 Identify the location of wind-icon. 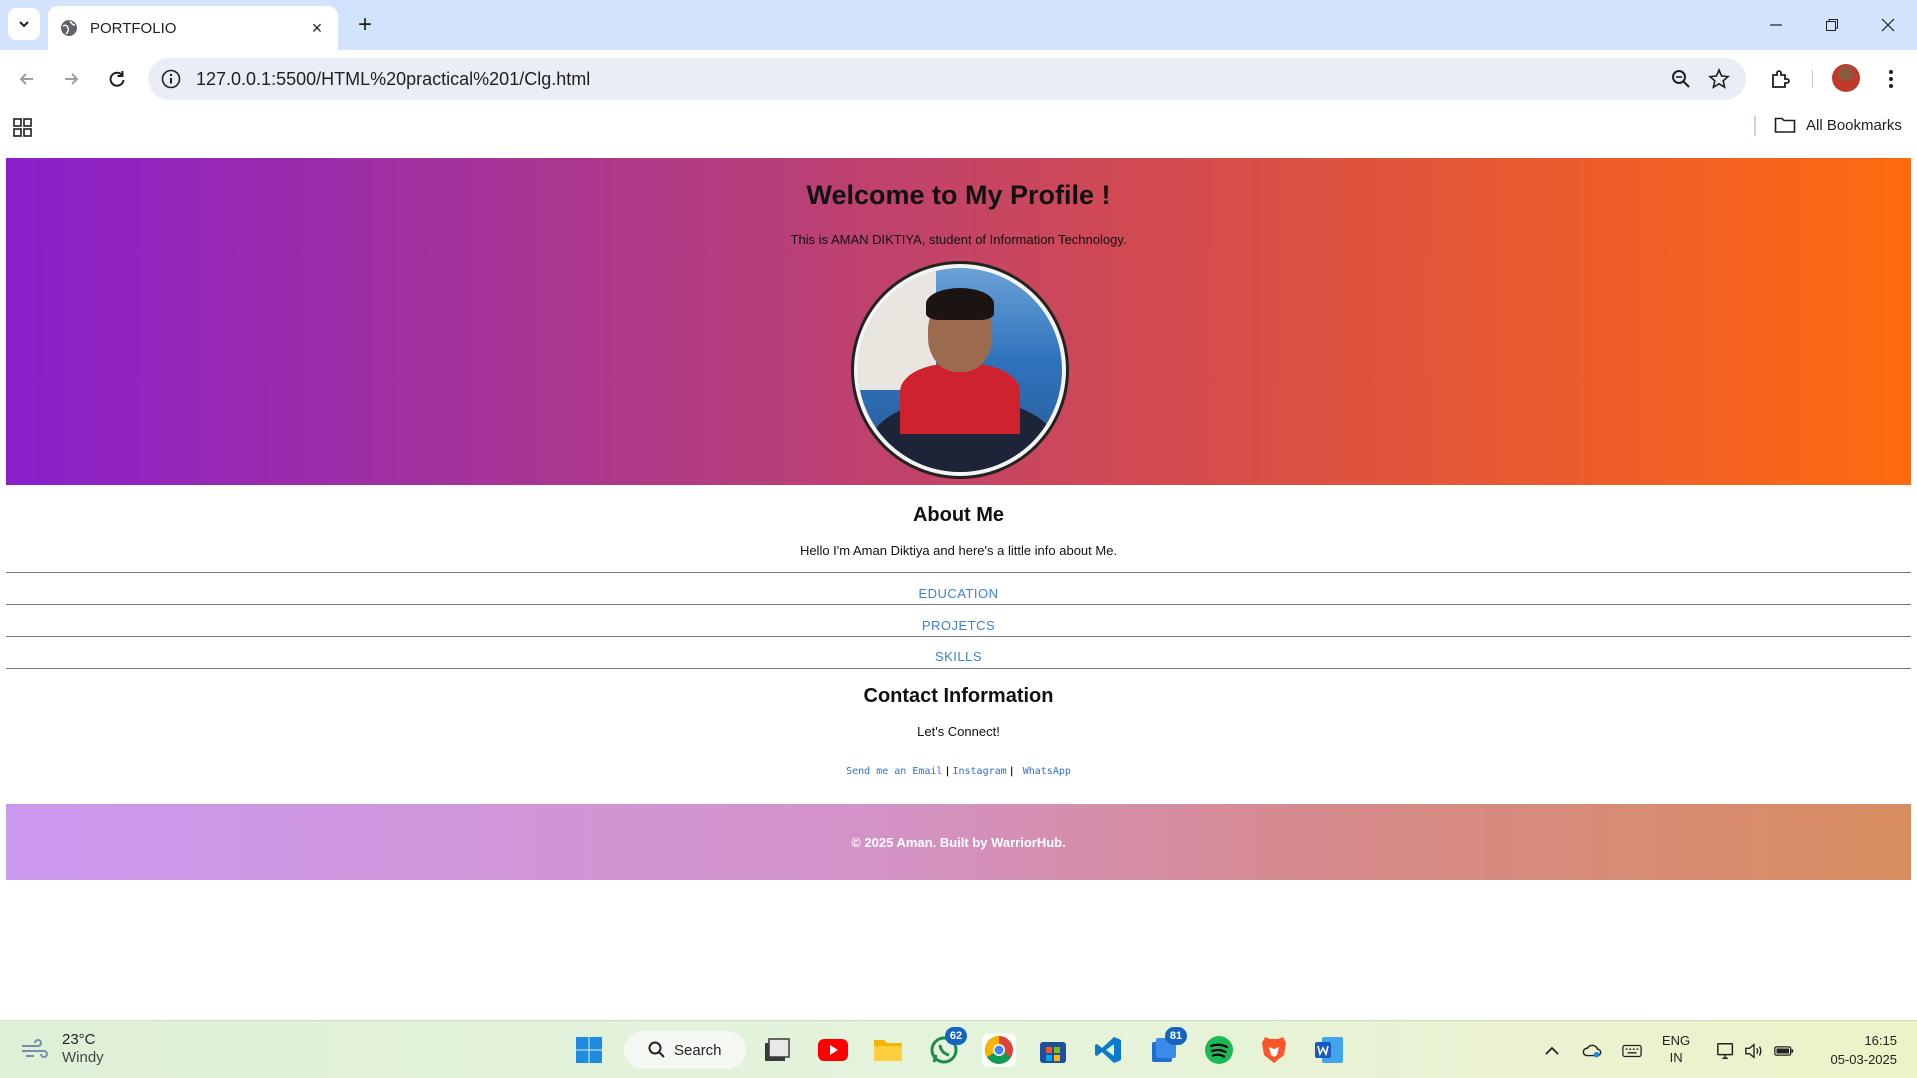
(35, 1048).